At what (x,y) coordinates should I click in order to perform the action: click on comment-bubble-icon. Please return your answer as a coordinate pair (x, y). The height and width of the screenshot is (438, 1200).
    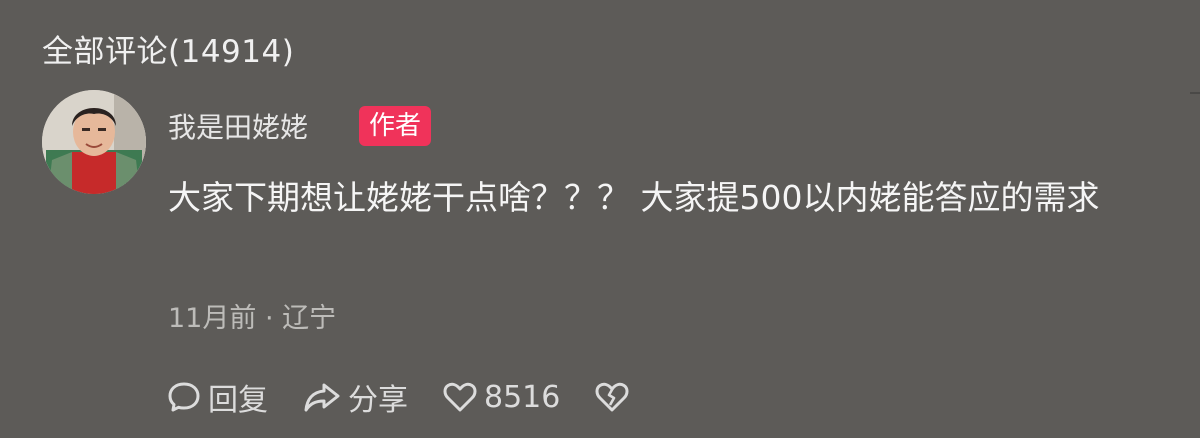
    Looking at the image, I should click on (184, 397).